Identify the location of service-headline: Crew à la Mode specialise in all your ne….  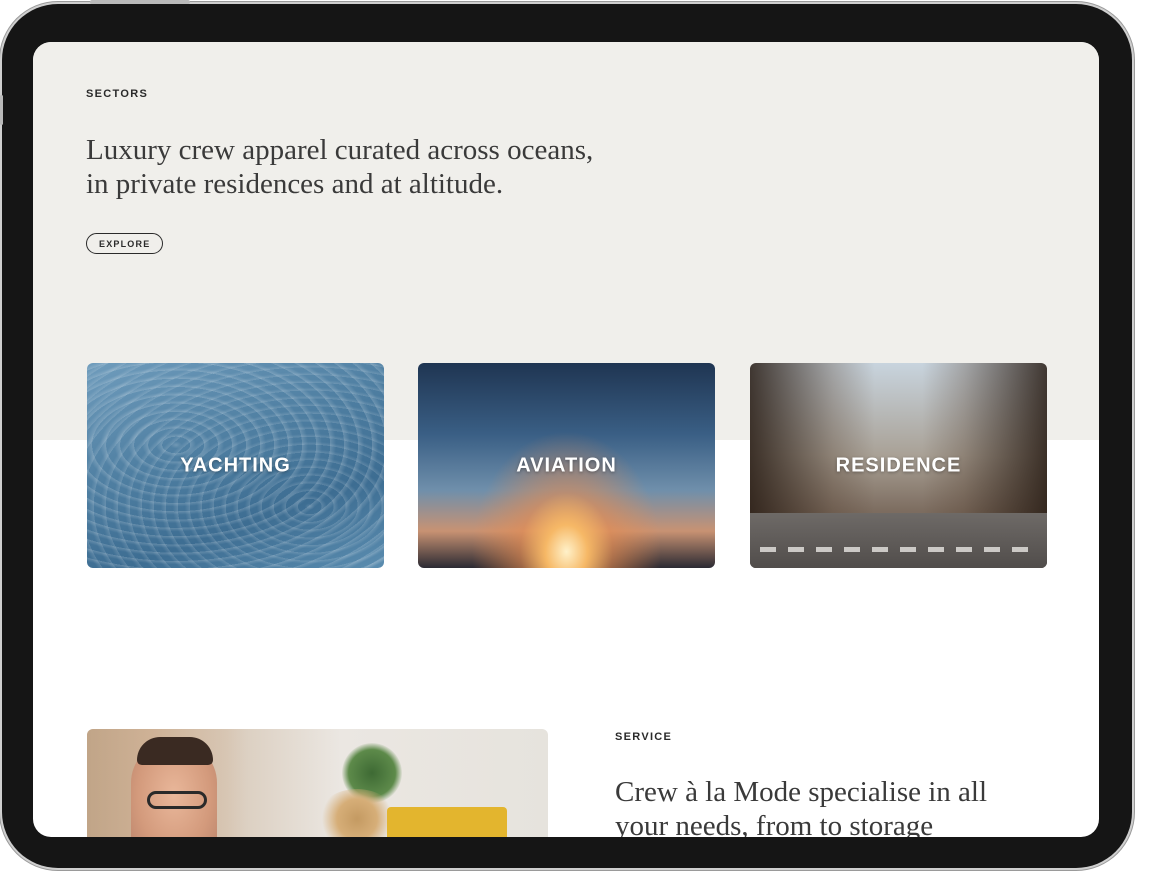
(801, 806).